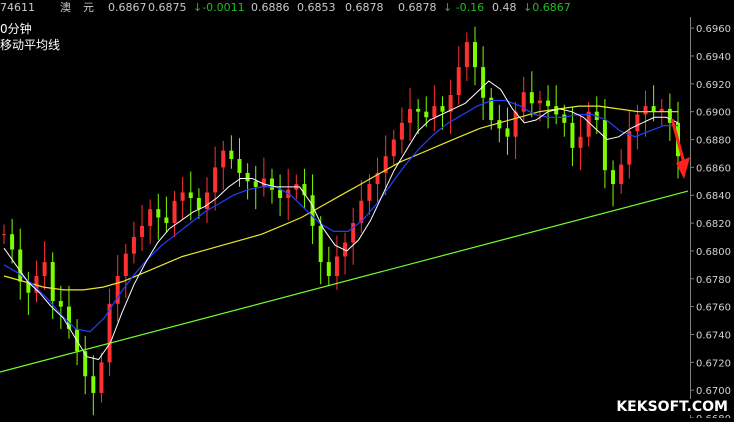 This screenshot has height=422, width=734. I want to click on y-tick-label: 0.6780, so click(713, 280).